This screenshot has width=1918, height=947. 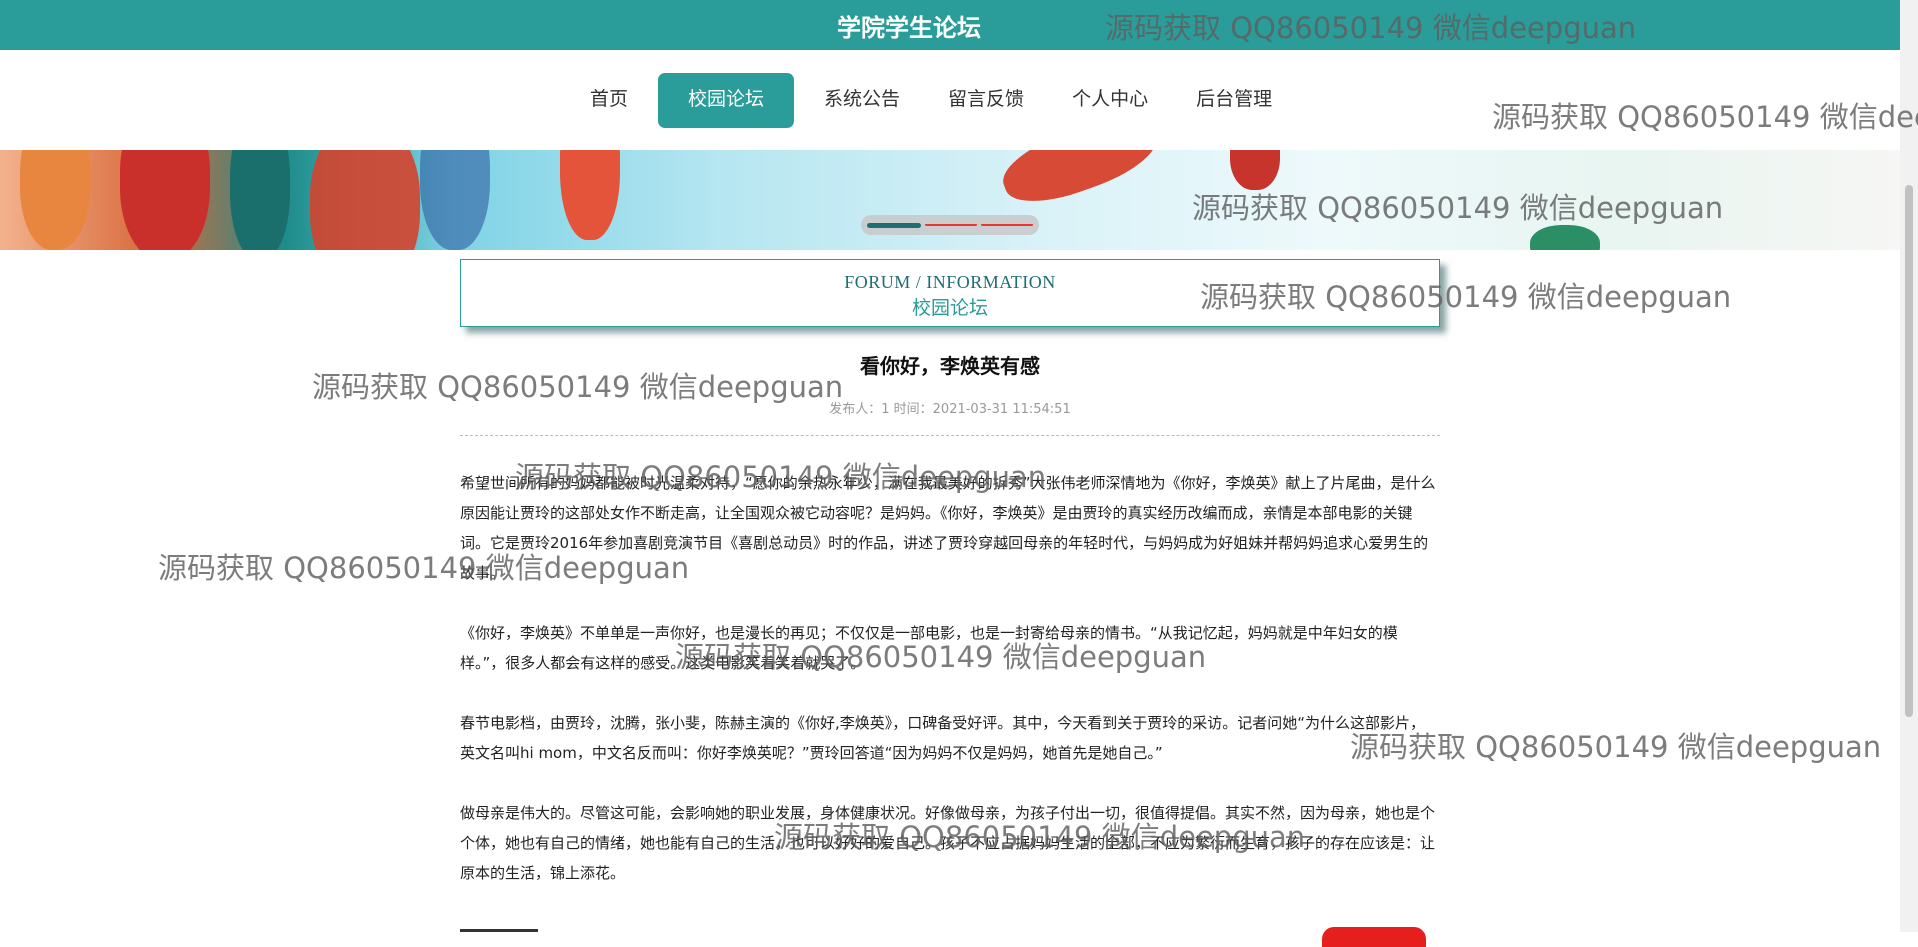 I want to click on carousel-indicator, so click(x=950, y=225).